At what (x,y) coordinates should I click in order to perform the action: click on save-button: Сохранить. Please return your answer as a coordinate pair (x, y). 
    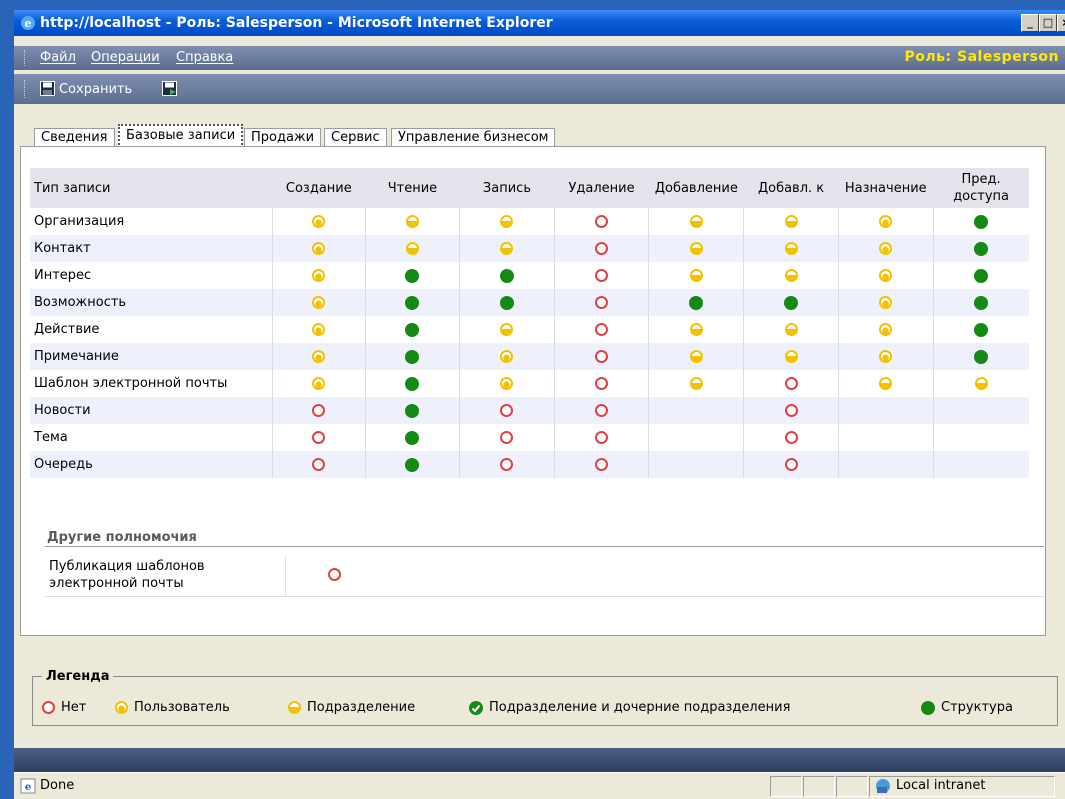
    Looking at the image, I should click on (86, 89).